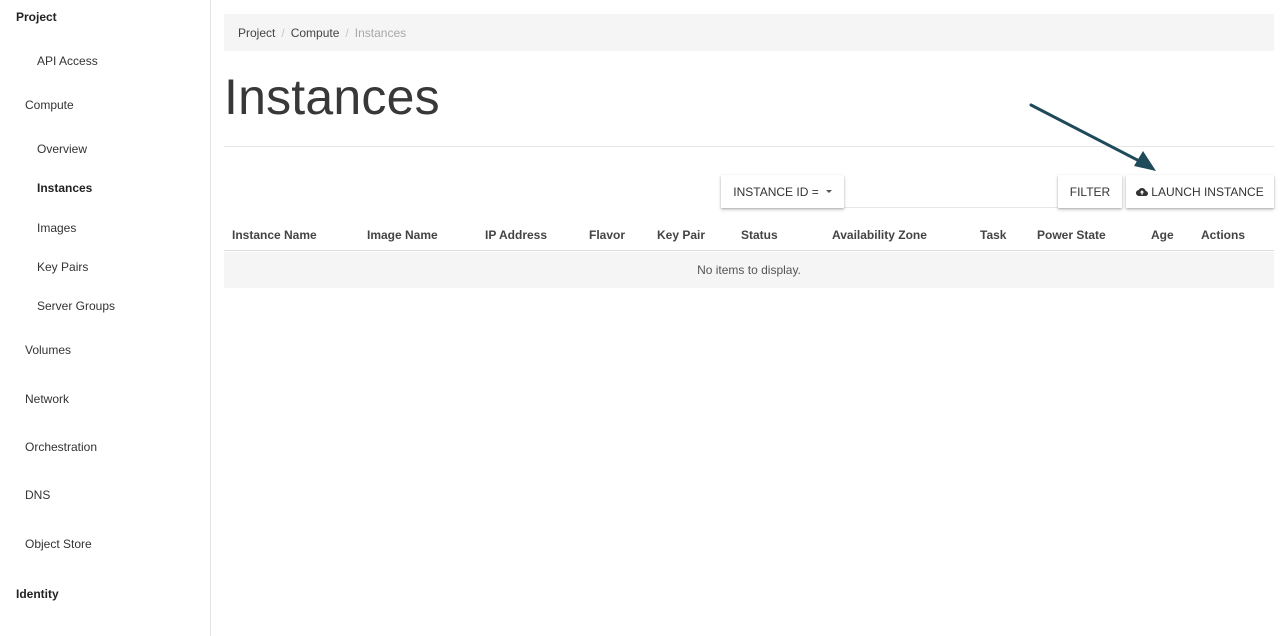 The height and width of the screenshot is (636, 1288). Describe the element at coordinates (49, 105) in the screenshot. I see `sidebar-group-compute: Compute` at that location.